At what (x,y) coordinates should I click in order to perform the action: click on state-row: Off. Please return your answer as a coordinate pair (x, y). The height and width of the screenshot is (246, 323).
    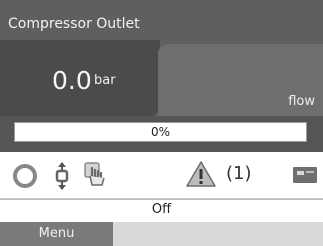
    Looking at the image, I should click on (161, 210).